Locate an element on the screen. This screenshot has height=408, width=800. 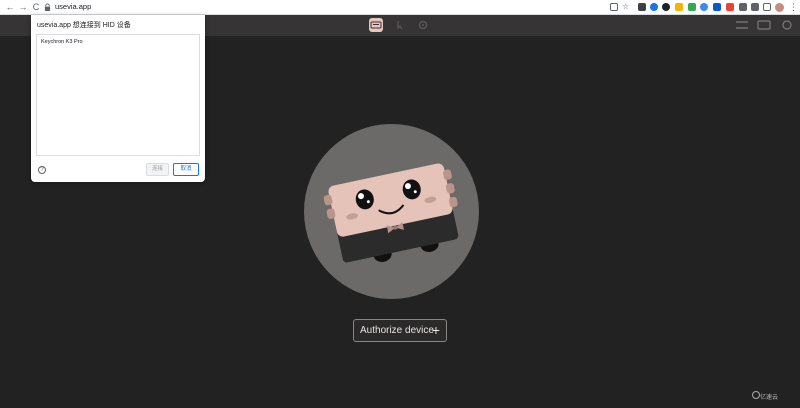
dialog-title: usevia.app 想连接到 HID 设备 is located at coordinates (84, 25).